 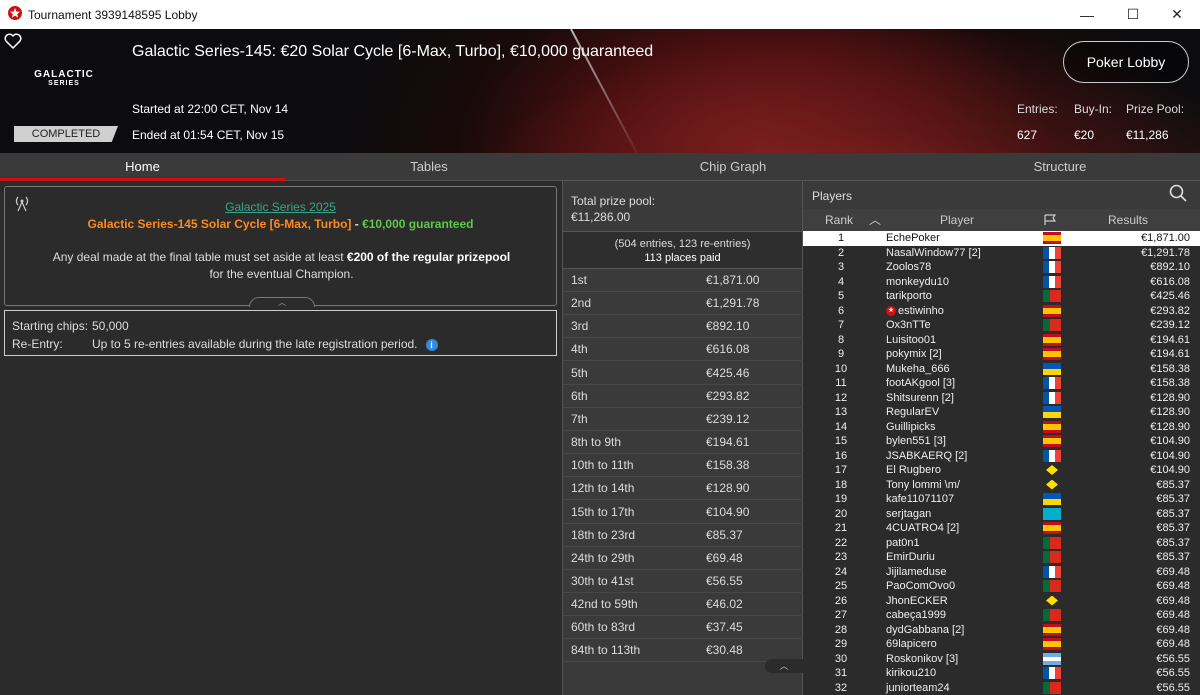 I want to click on starting-chips-value: 50,000, so click(x=110, y=326).